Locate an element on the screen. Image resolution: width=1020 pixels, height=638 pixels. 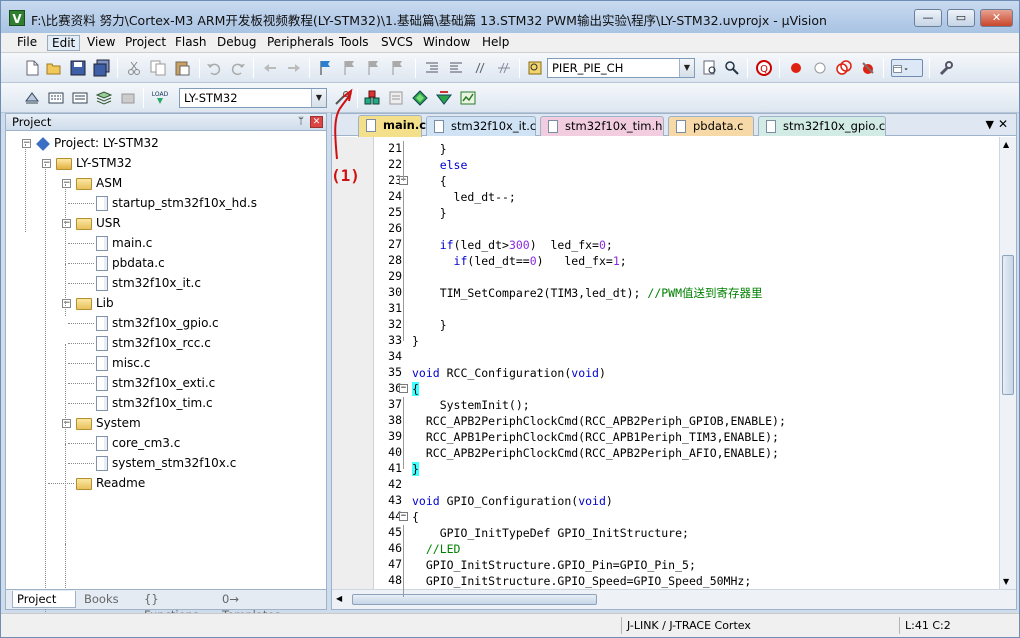
rebuild-icon is located at coordinates (80, 98).